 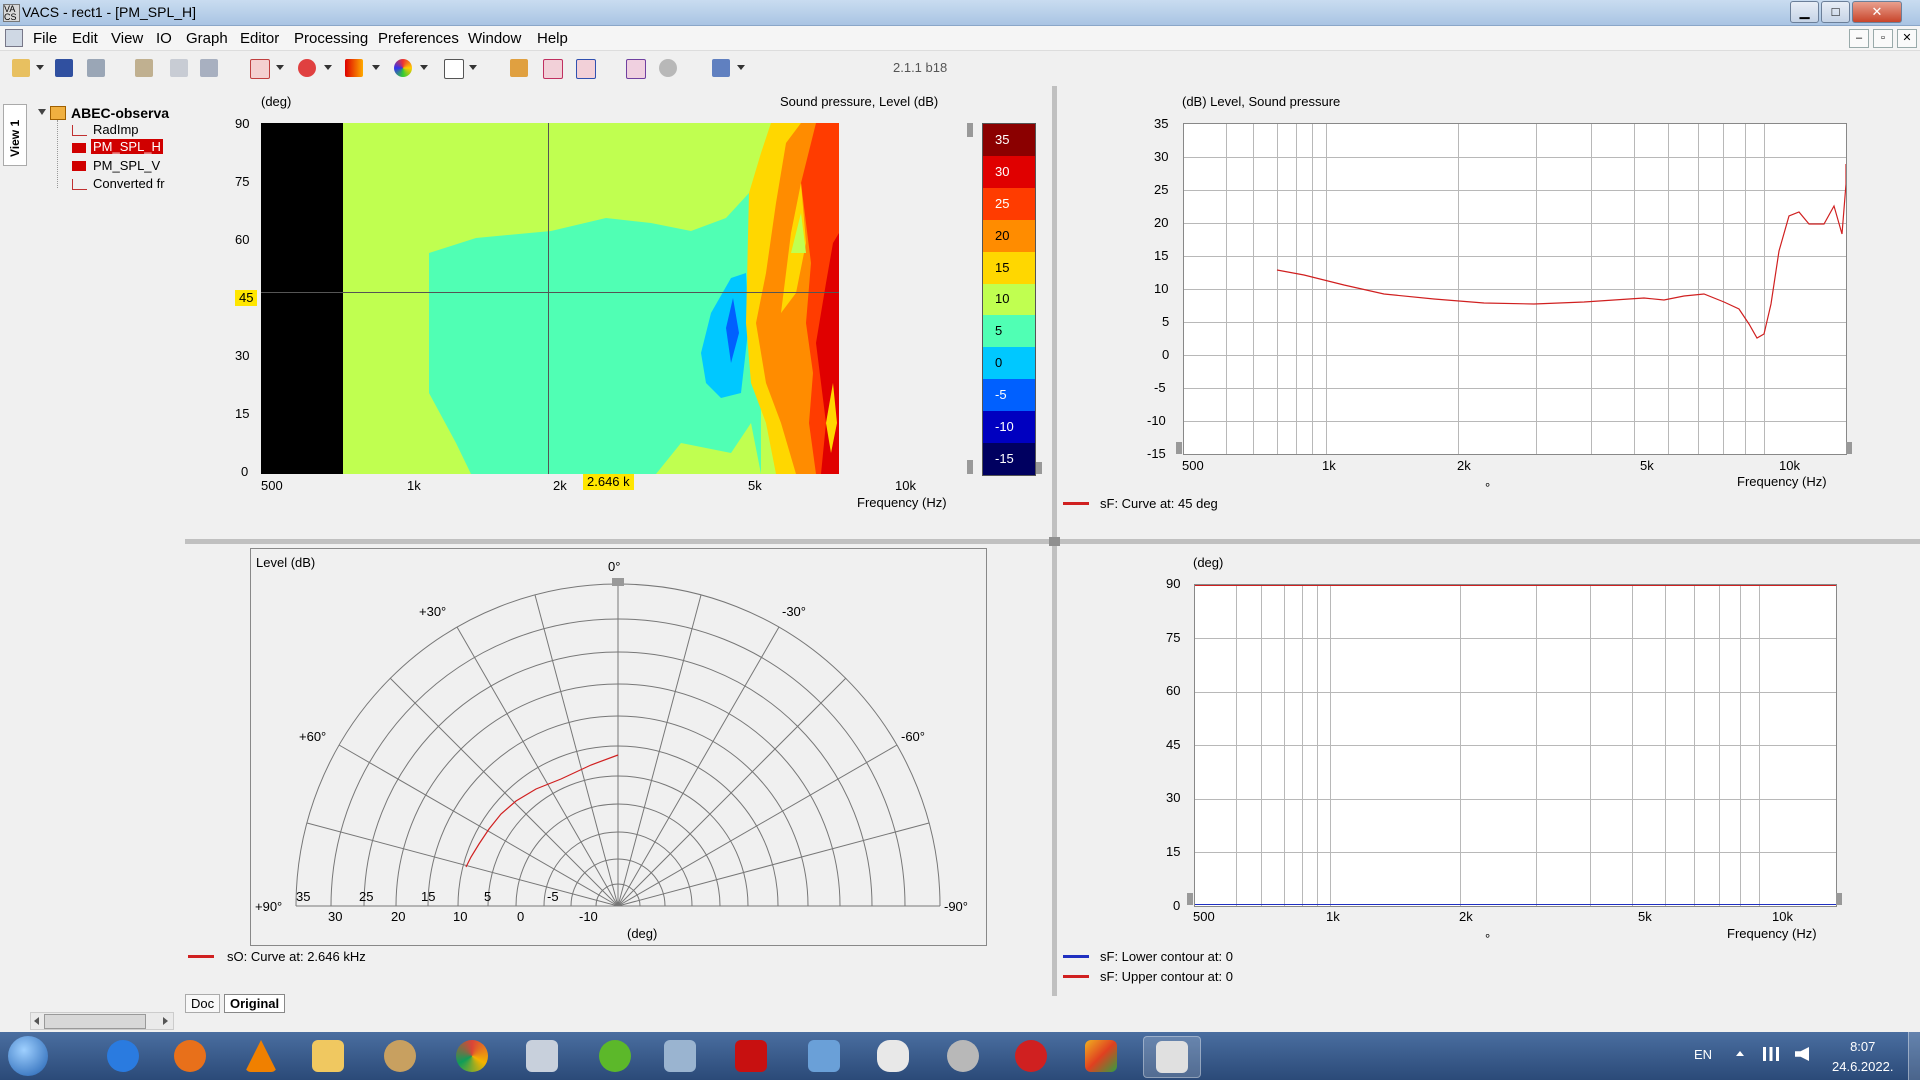 I want to click on tree-root: ABEC-observa, so click(x=120, y=113).